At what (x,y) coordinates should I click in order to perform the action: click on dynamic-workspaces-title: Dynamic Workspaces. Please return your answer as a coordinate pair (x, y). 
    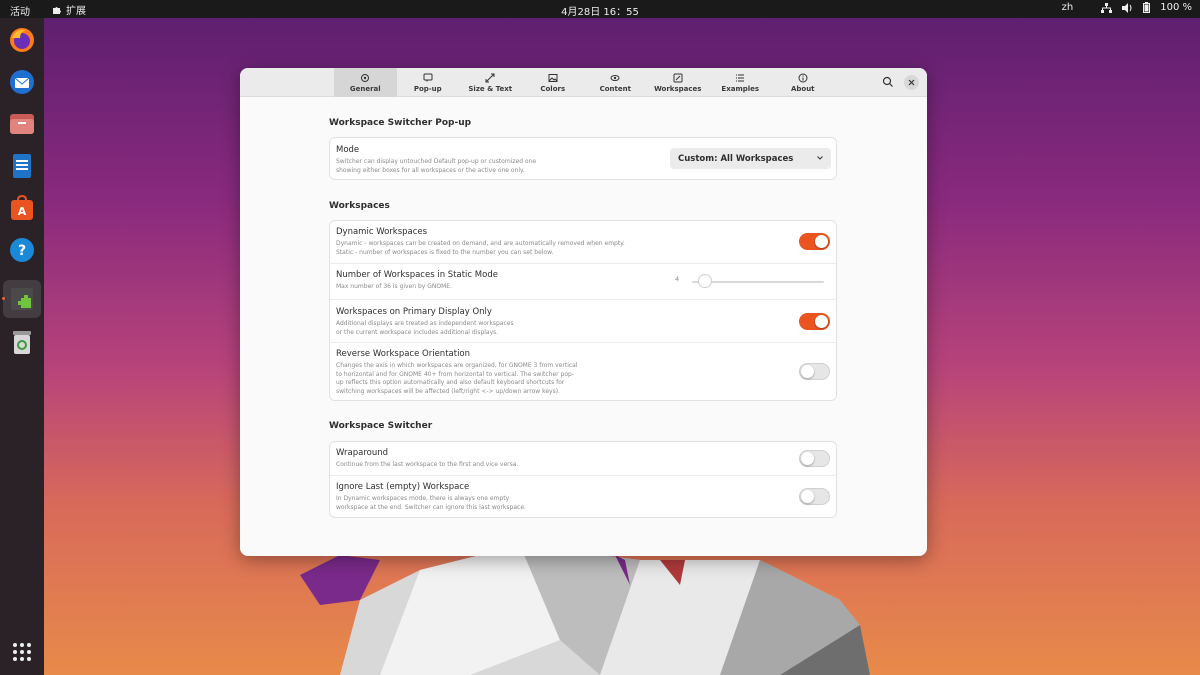
    Looking at the image, I should click on (382, 232).